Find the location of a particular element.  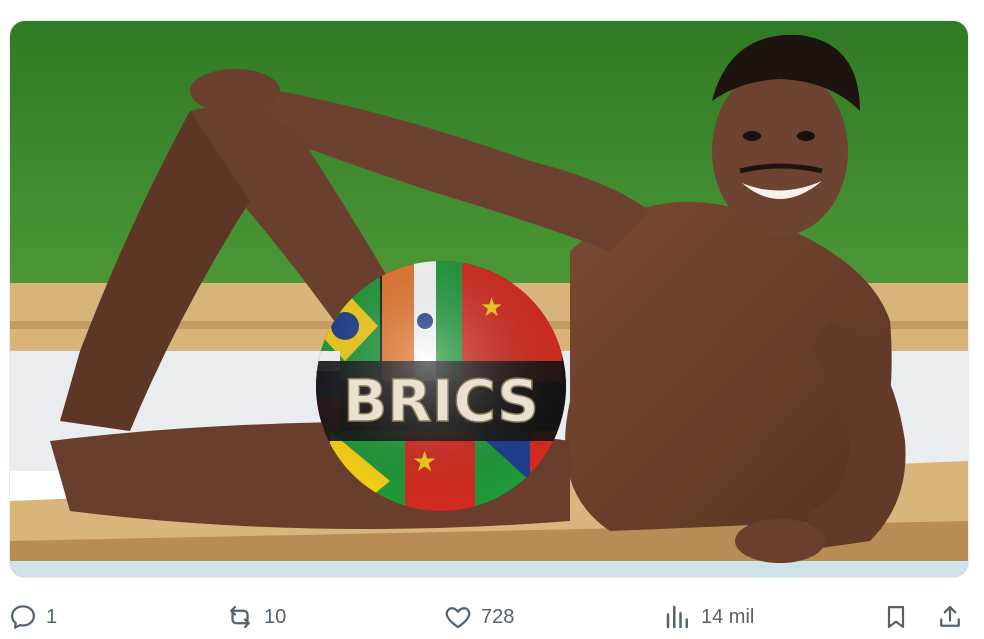

share-icon is located at coordinates (950, 617).